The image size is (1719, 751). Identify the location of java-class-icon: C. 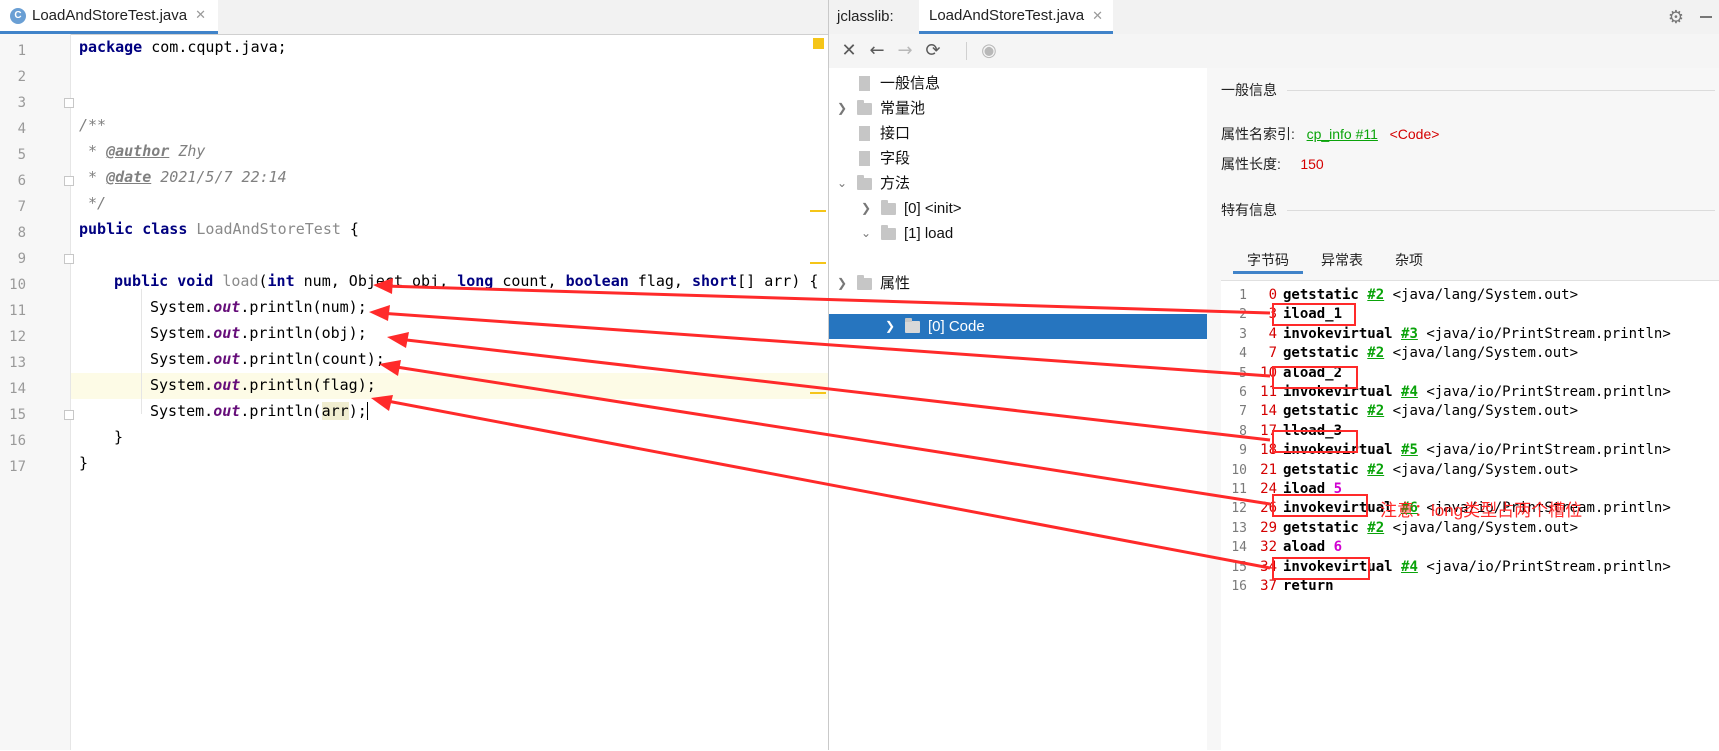
(18, 15).